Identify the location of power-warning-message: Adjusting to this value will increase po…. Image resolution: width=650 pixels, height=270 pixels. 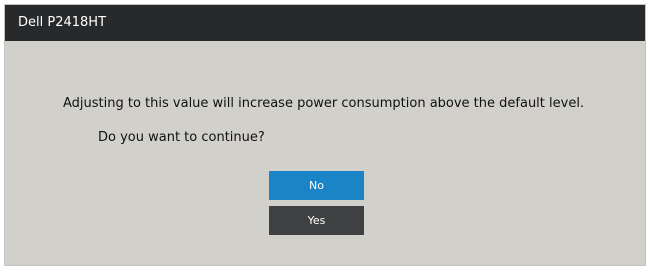
(324, 103).